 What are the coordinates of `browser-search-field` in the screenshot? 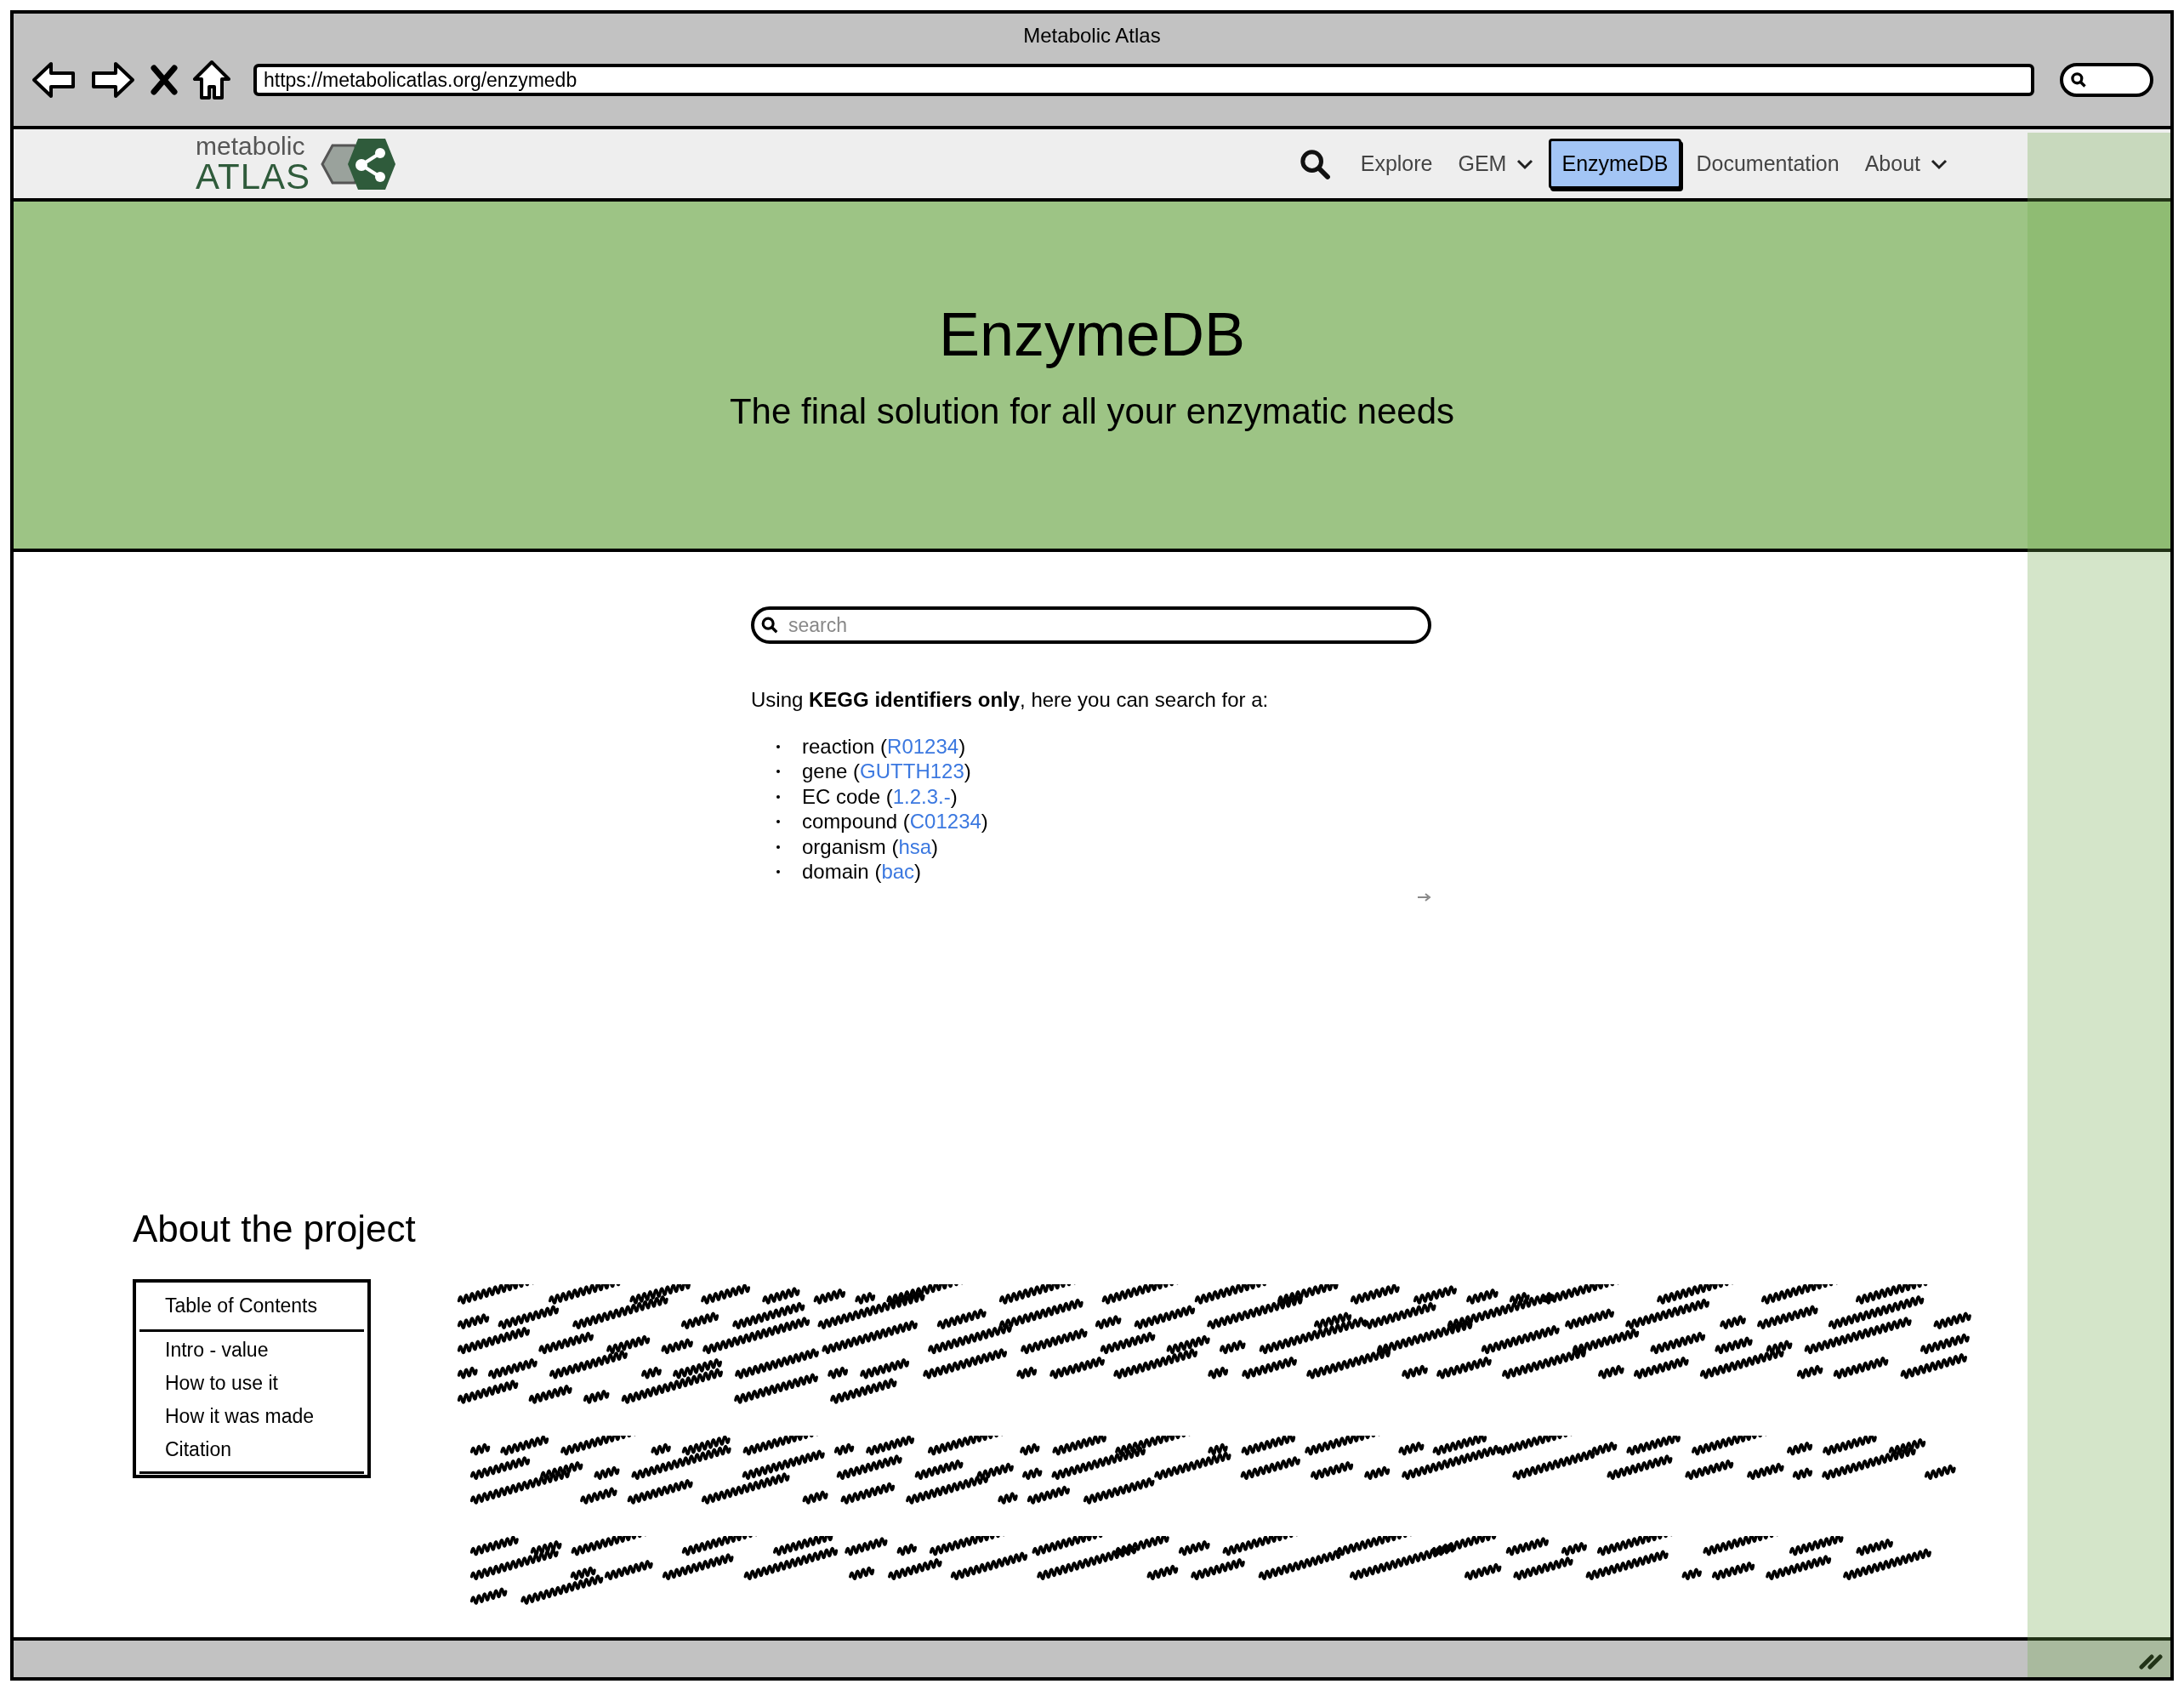 It's located at (2106, 80).